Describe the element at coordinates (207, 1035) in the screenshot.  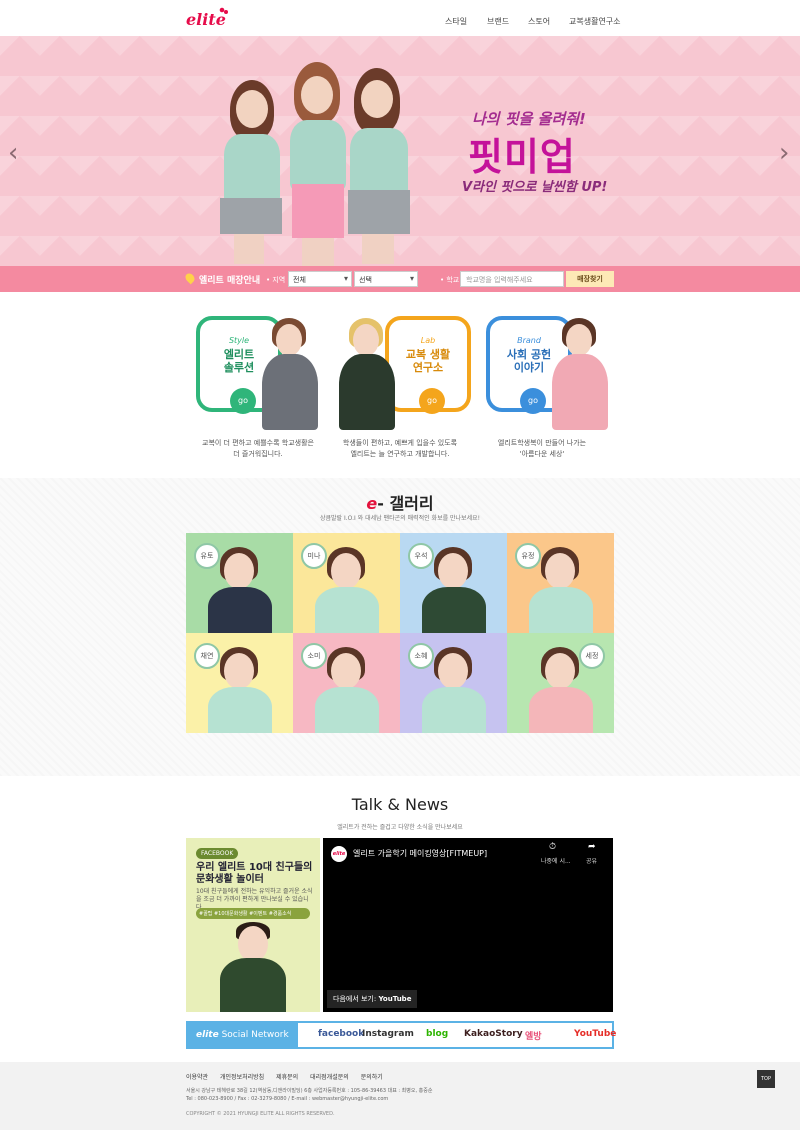
I see `social-brand: elite` at that location.